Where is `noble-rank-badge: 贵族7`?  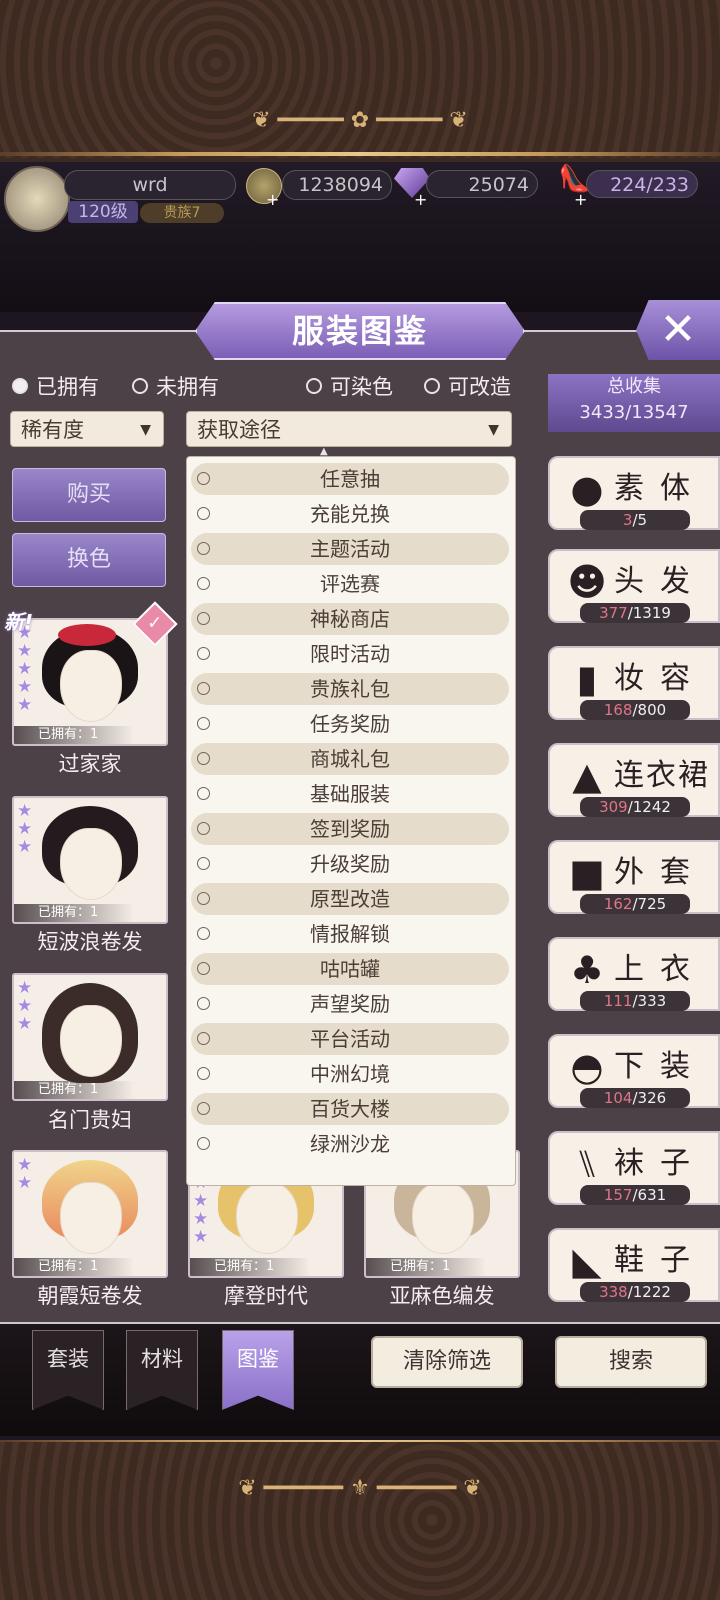
noble-rank-badge: 贵族7 is located at coordinates (182, 213).